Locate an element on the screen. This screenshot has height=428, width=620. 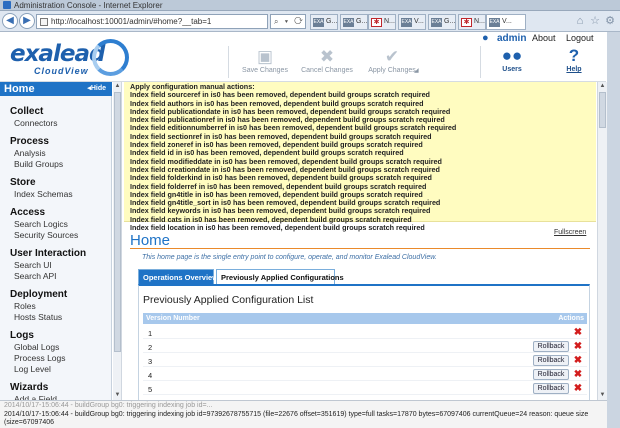
sidebar-item-search-logics: Search Logics is located at coordinates (41, 224).